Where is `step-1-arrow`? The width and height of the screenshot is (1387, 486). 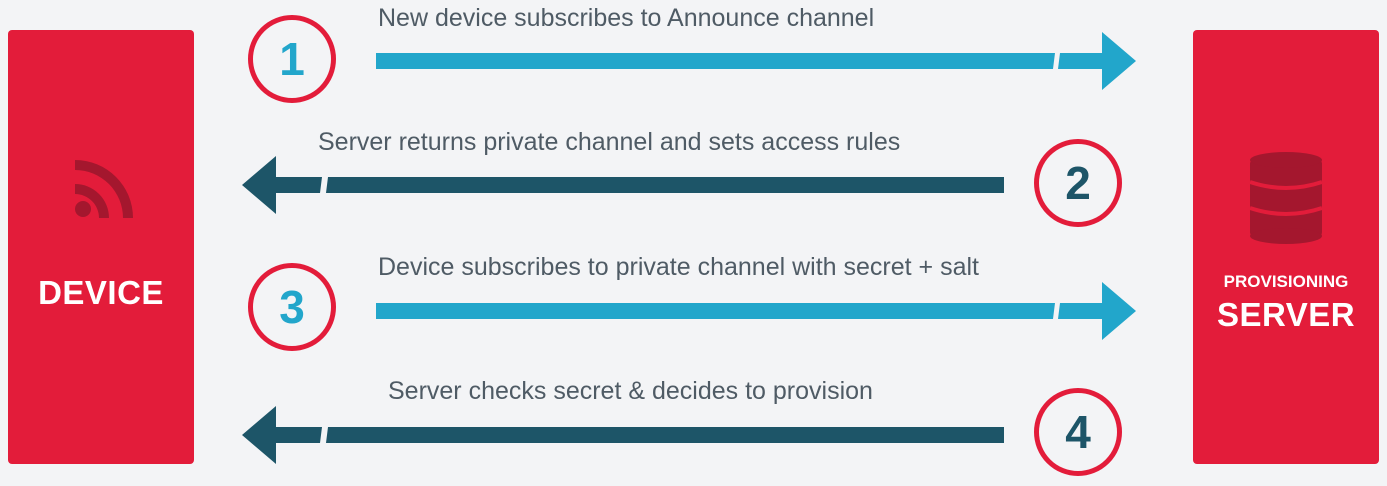
step-1-arrow is located at coordinates (756, 61).